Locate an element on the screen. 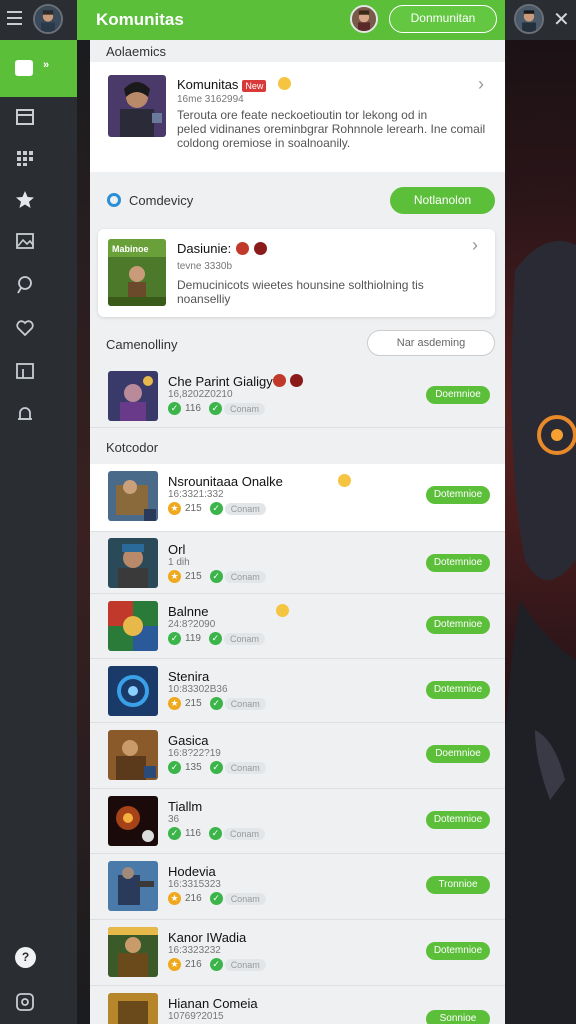 The height and width of the screenshot is (1024, 576). image-icon is located at coordinates (25, 241).